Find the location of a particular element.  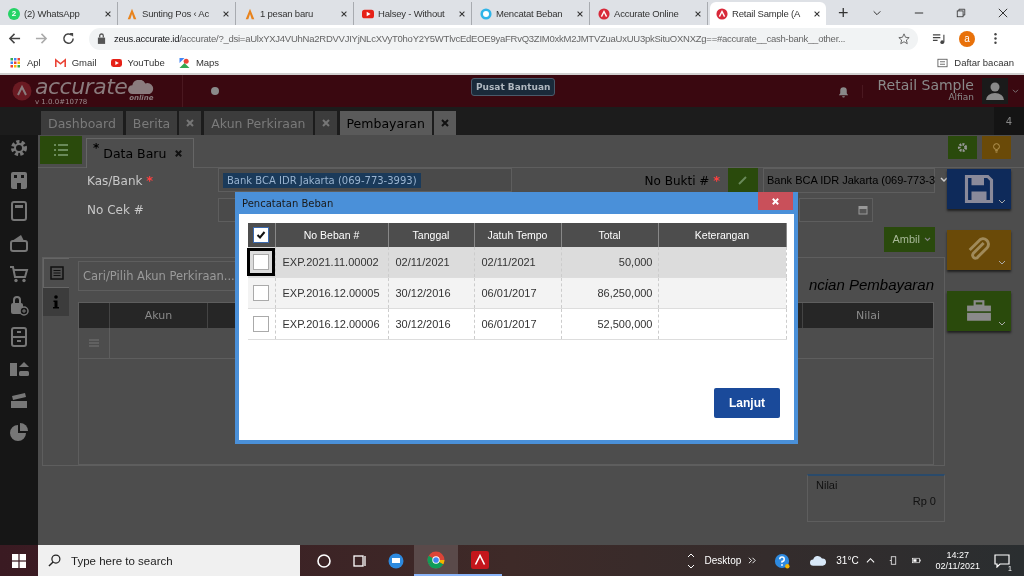

table-cell: 30/12/2016 is located at coordinates (431, 293).